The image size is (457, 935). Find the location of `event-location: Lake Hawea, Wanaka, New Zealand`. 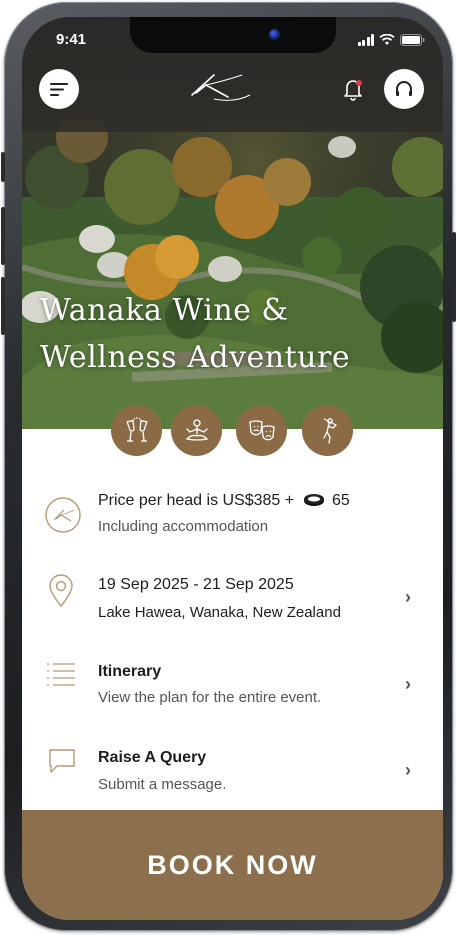

event-location: Lake Hawea, Wanaka, New Zealand is located at coordinates (219, 612).